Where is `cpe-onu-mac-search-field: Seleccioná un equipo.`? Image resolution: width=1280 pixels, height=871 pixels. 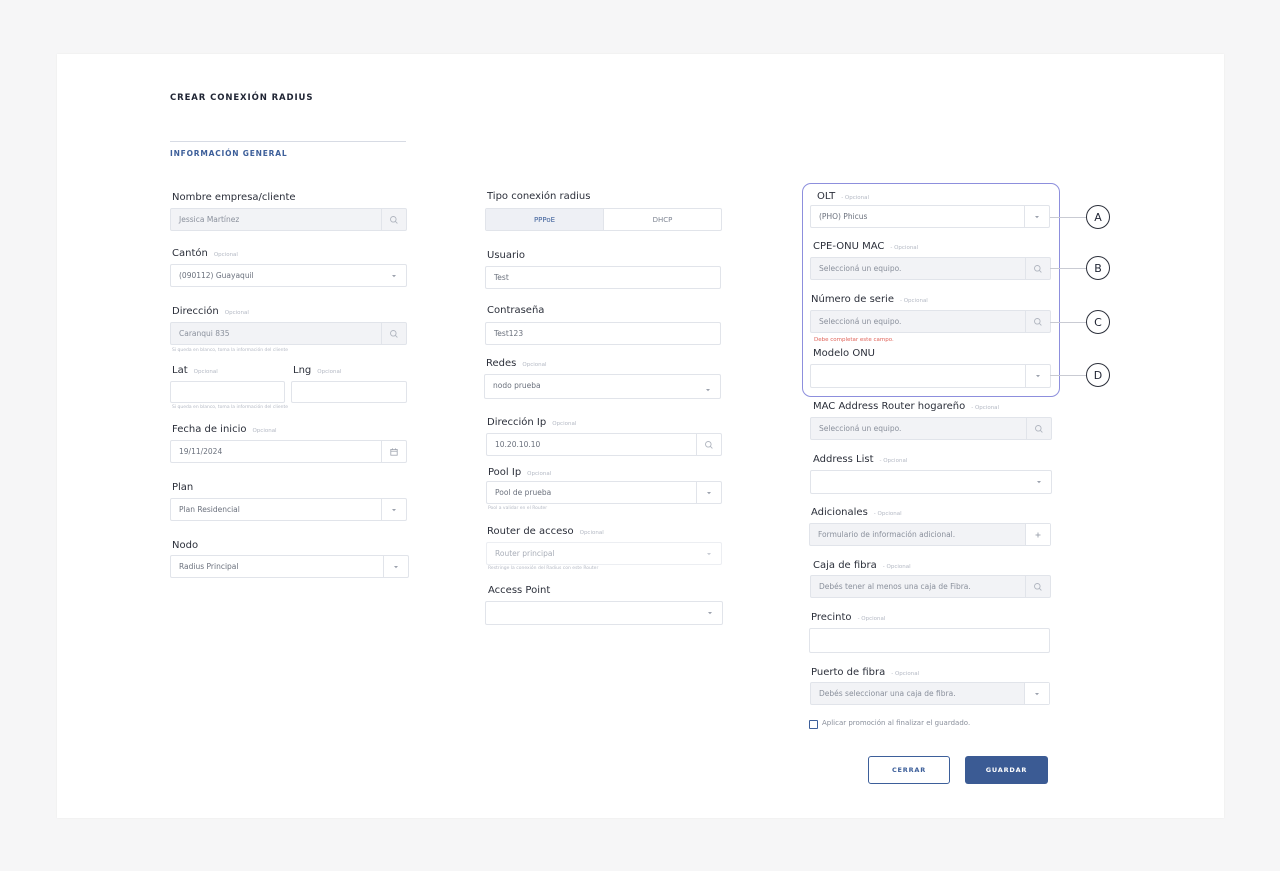 cpe-onu-mac-search-field: Seleccioná un equipo. is located at coordinates (930, 268).